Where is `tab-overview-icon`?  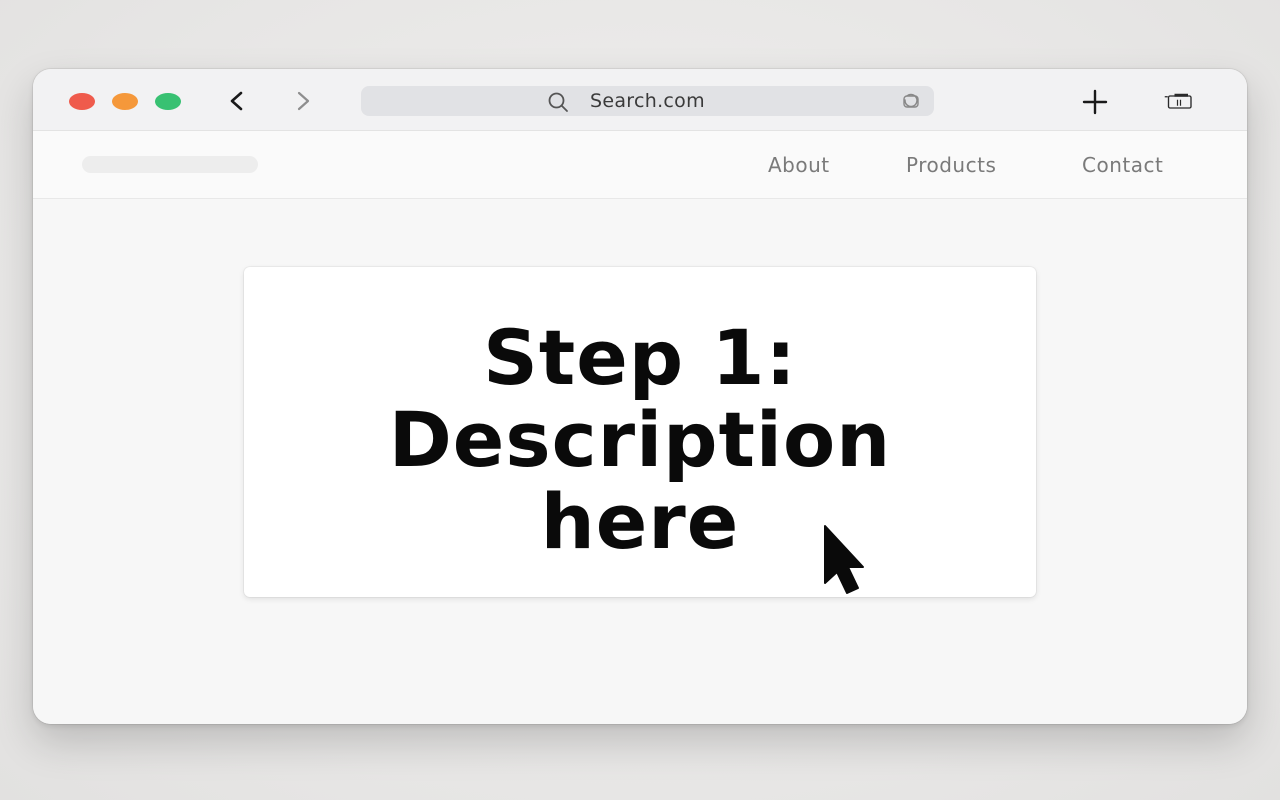 tab-overview-icon is located at coordinates (1178, 101).